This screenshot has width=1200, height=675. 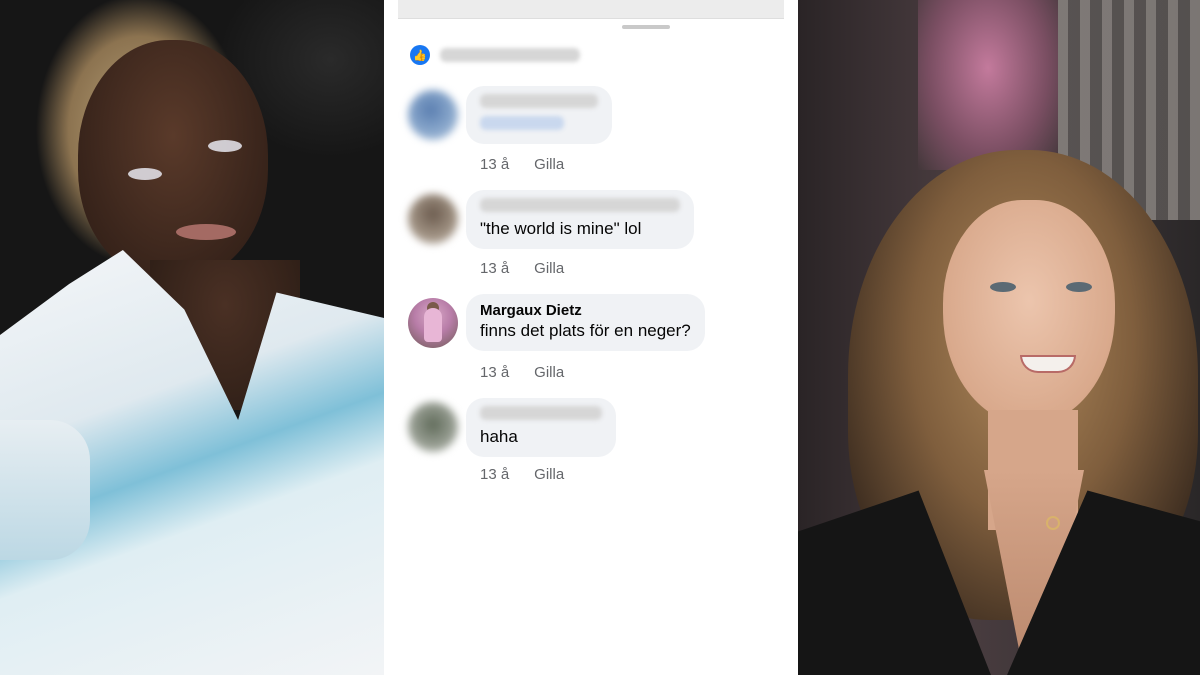 I want to click on comment-text: haha, so click(x=499, y=436).